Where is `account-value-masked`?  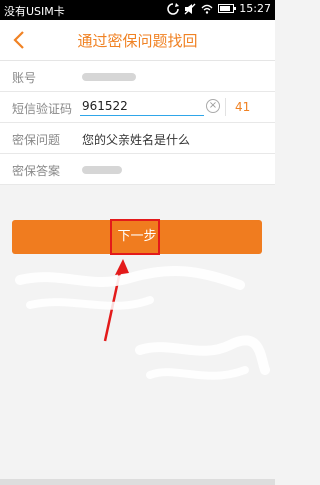
account-value-masked is located at coordinates (109, 76).